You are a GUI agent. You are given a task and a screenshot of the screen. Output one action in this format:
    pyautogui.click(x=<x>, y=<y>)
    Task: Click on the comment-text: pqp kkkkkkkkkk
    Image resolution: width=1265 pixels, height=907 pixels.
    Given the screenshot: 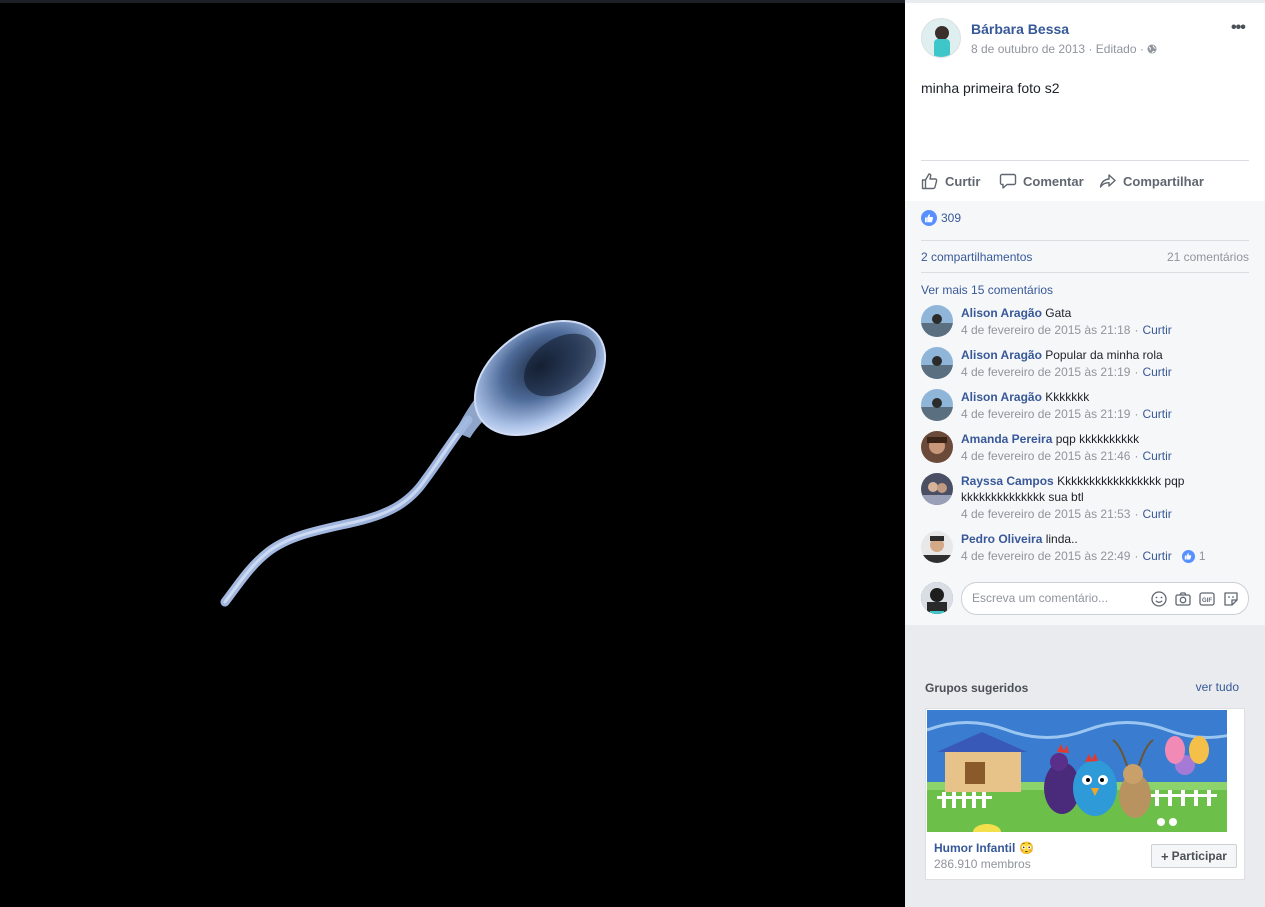 What is the action you would take?
    pyautogui.click(x=1097, y=439)
    